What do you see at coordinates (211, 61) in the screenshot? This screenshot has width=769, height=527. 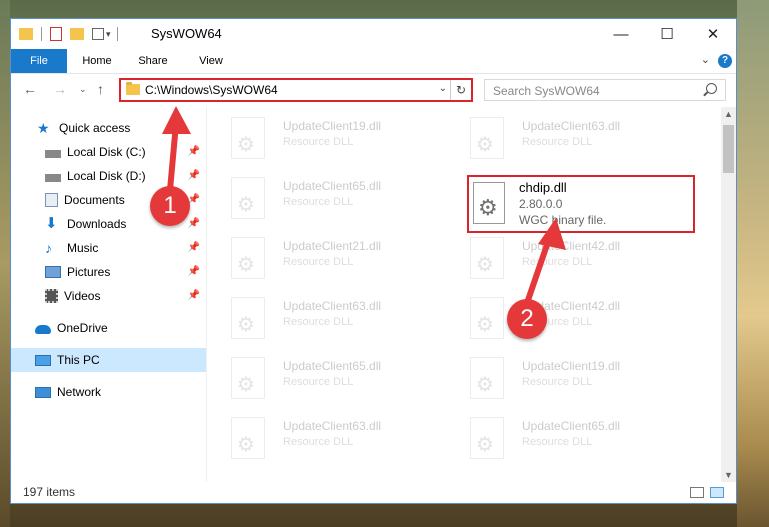 I see `tab-view: View` at bounding box center [211, 61].